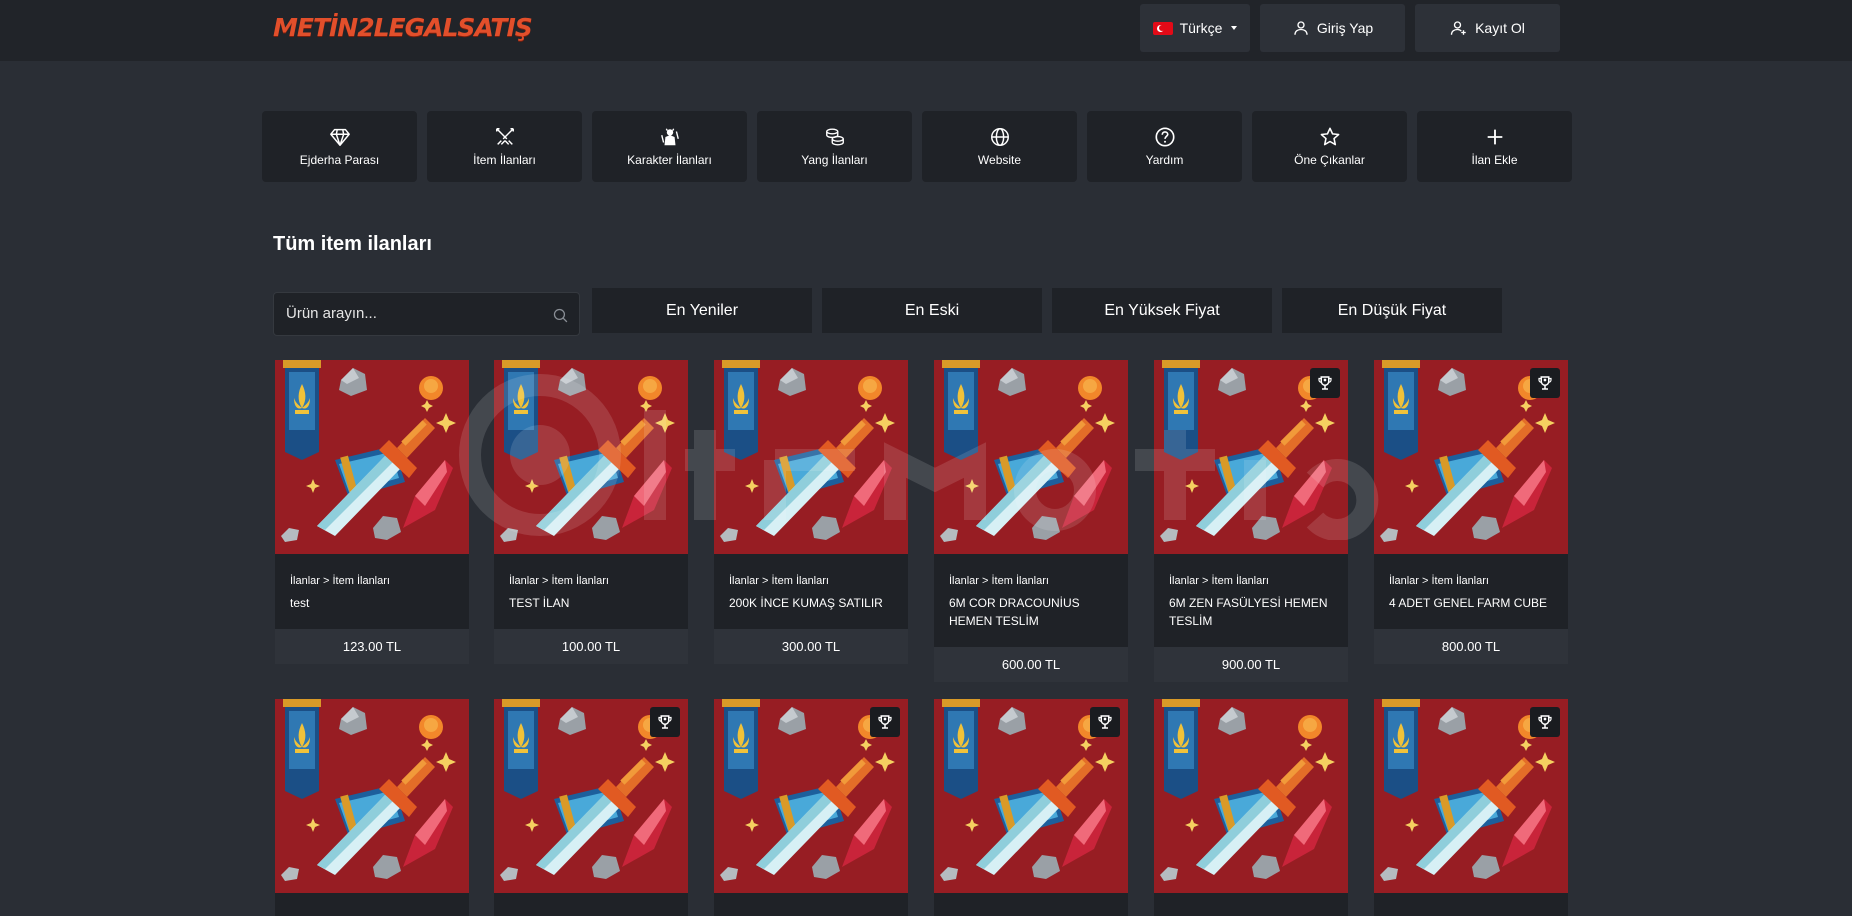 This screenshot has width=1852, height=916. I want to click on category-yang-ilanlari: Yang İlanları, so click(834, 146).